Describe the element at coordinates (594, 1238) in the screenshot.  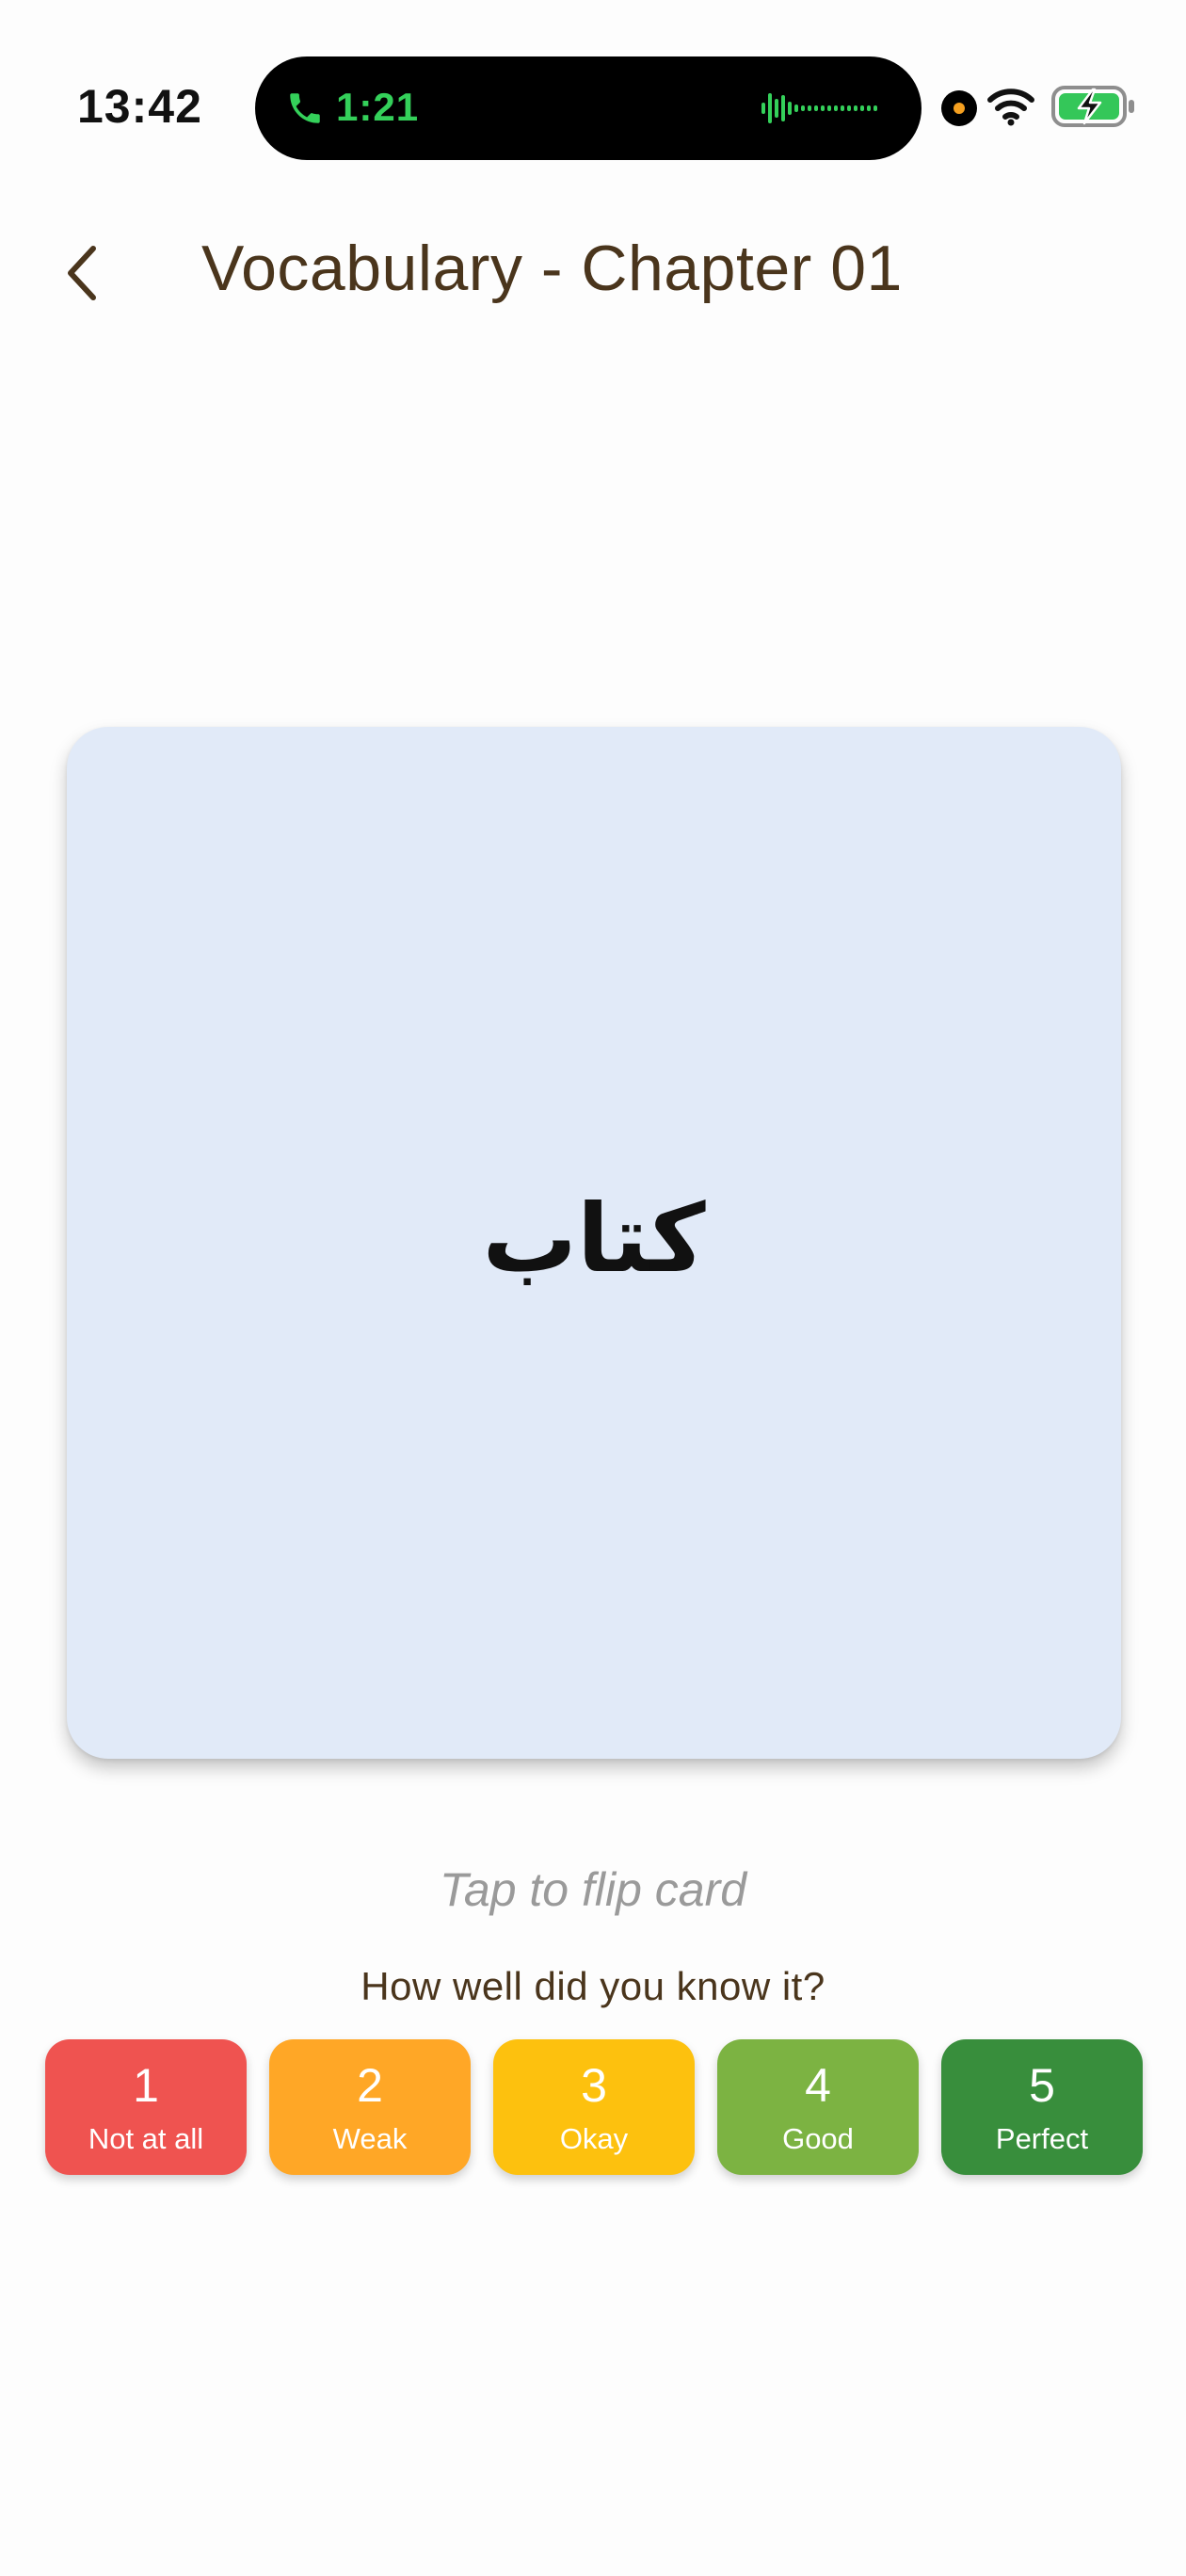
I see `card-word: كتاب` at that location.